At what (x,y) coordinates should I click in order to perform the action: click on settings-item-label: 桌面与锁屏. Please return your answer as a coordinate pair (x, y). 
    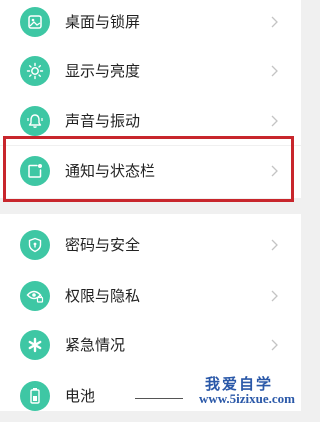
    Looking at the image, I should click on (103, 22).